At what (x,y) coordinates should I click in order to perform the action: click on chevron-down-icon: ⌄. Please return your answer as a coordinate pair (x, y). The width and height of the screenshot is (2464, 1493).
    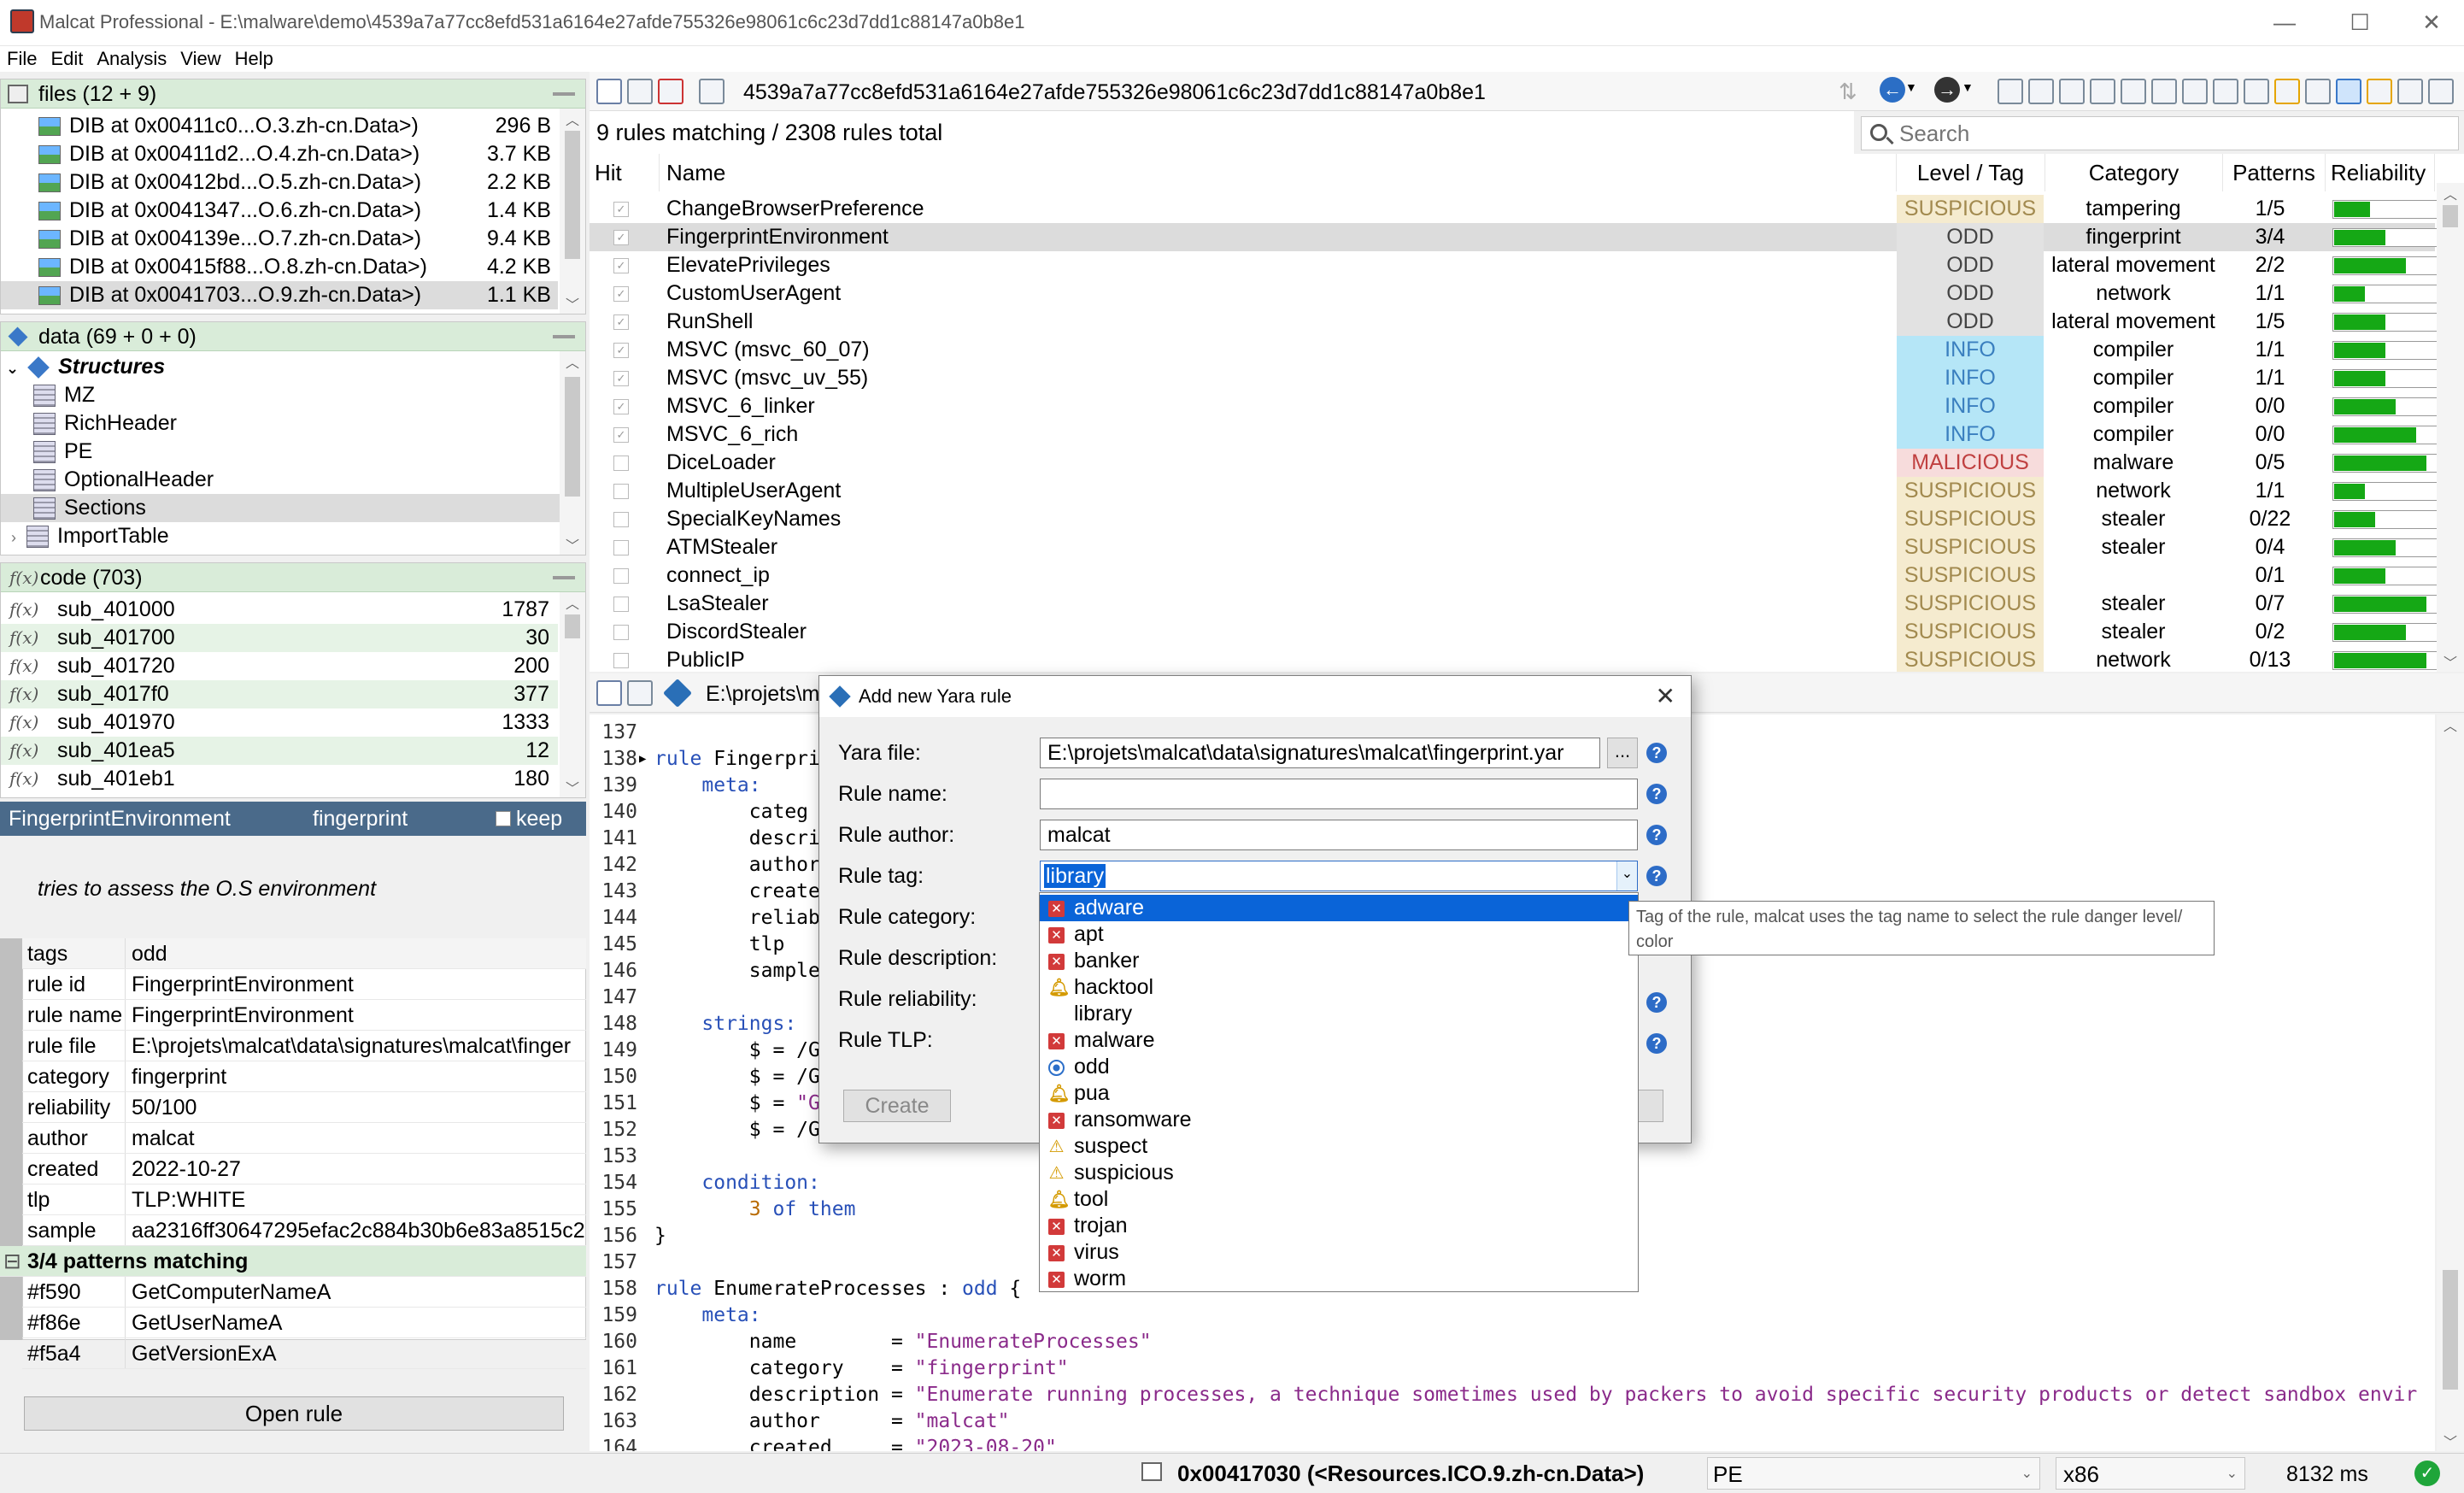
    Looking at the image, I should click on (1626, 876).